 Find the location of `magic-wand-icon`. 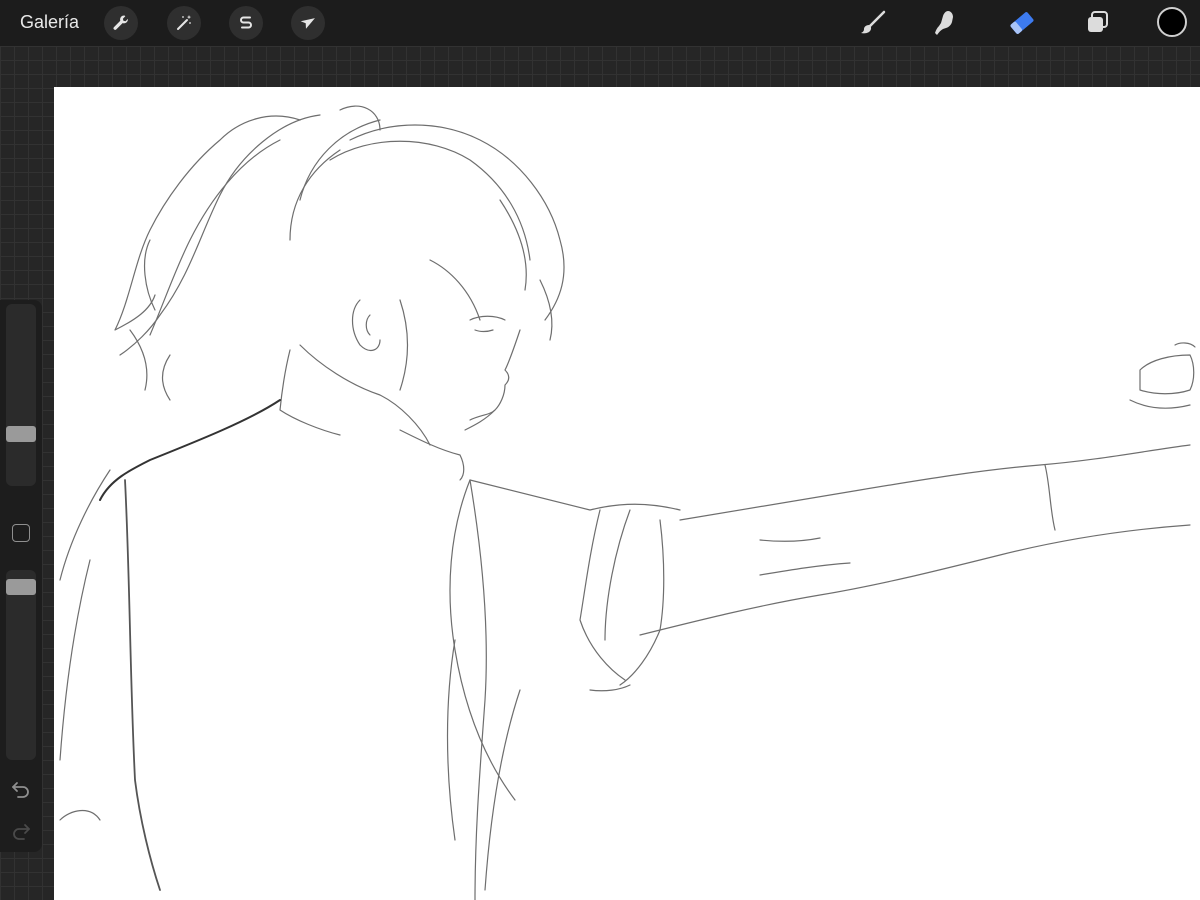

magic-wand-icon is located at coordinates (184, 22).